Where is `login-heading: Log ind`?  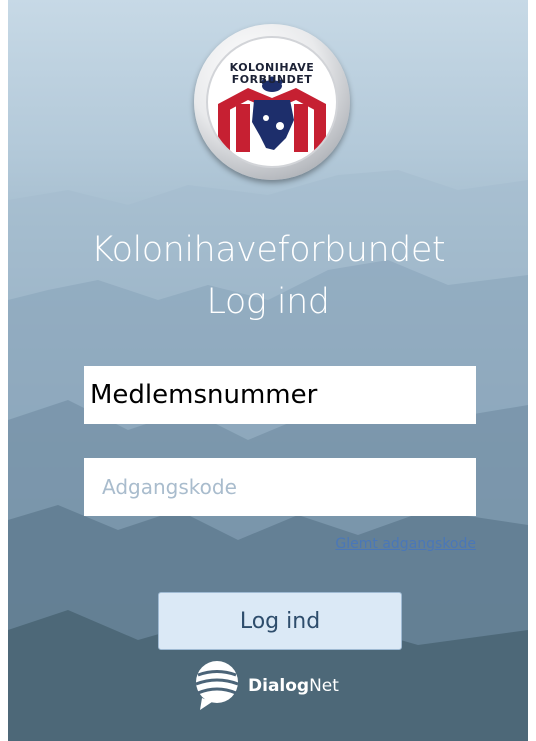 login-heading: Log ind is located at coordinates (268, 302).